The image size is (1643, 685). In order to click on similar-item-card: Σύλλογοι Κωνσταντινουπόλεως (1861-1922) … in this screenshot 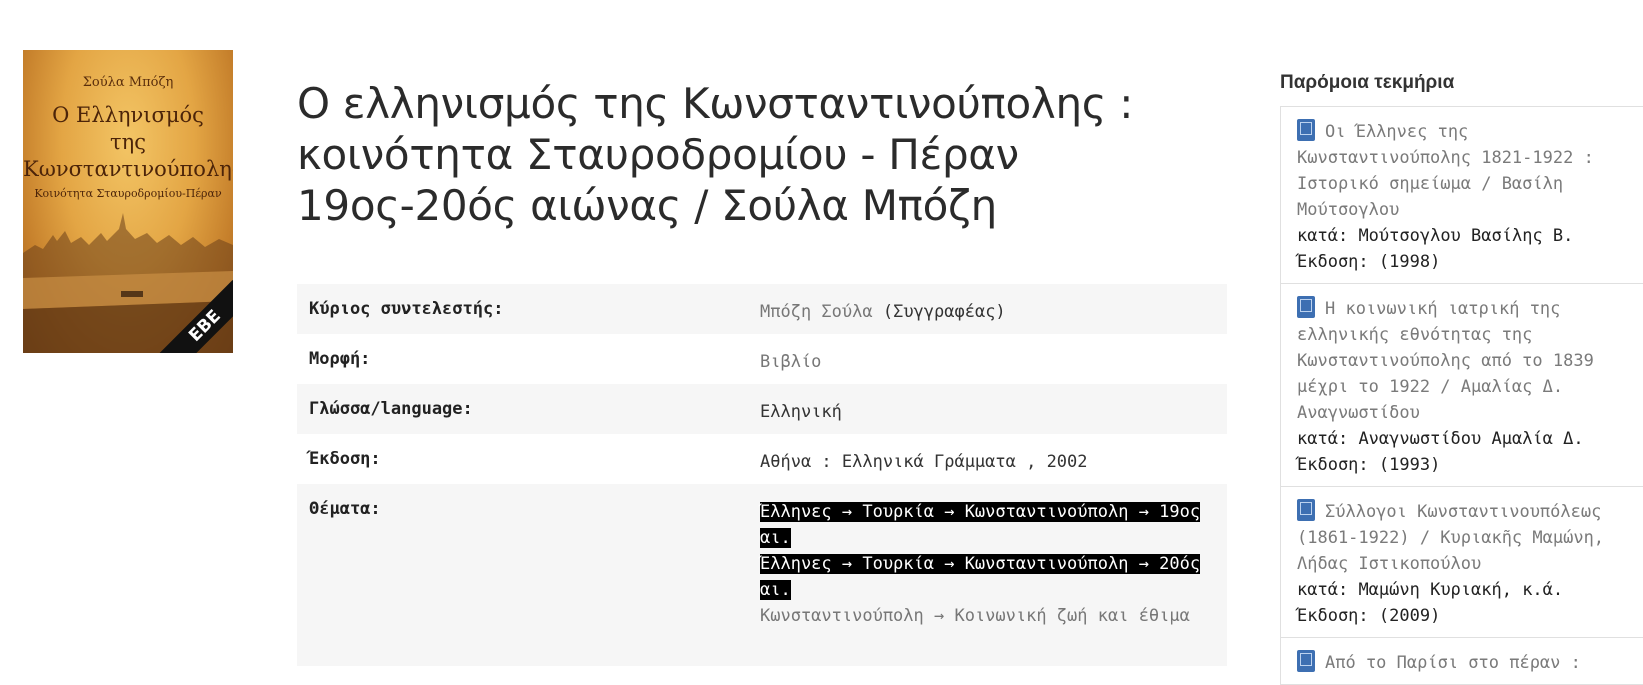, I will do `click(1461, 562)`.